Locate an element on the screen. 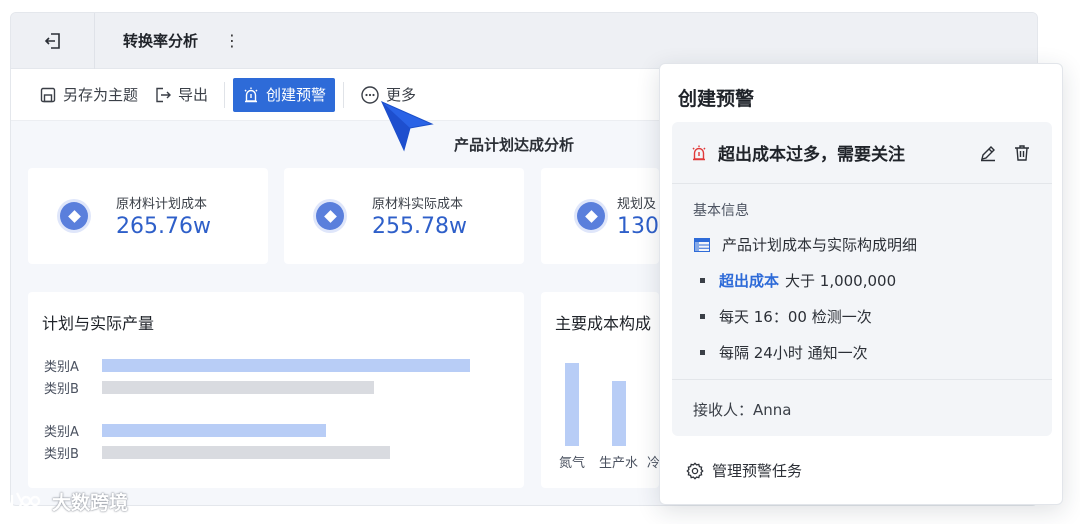 The width and height of the screenshot is (1080, 524). watermark-logo-icon is located at coordinates (25, 502).